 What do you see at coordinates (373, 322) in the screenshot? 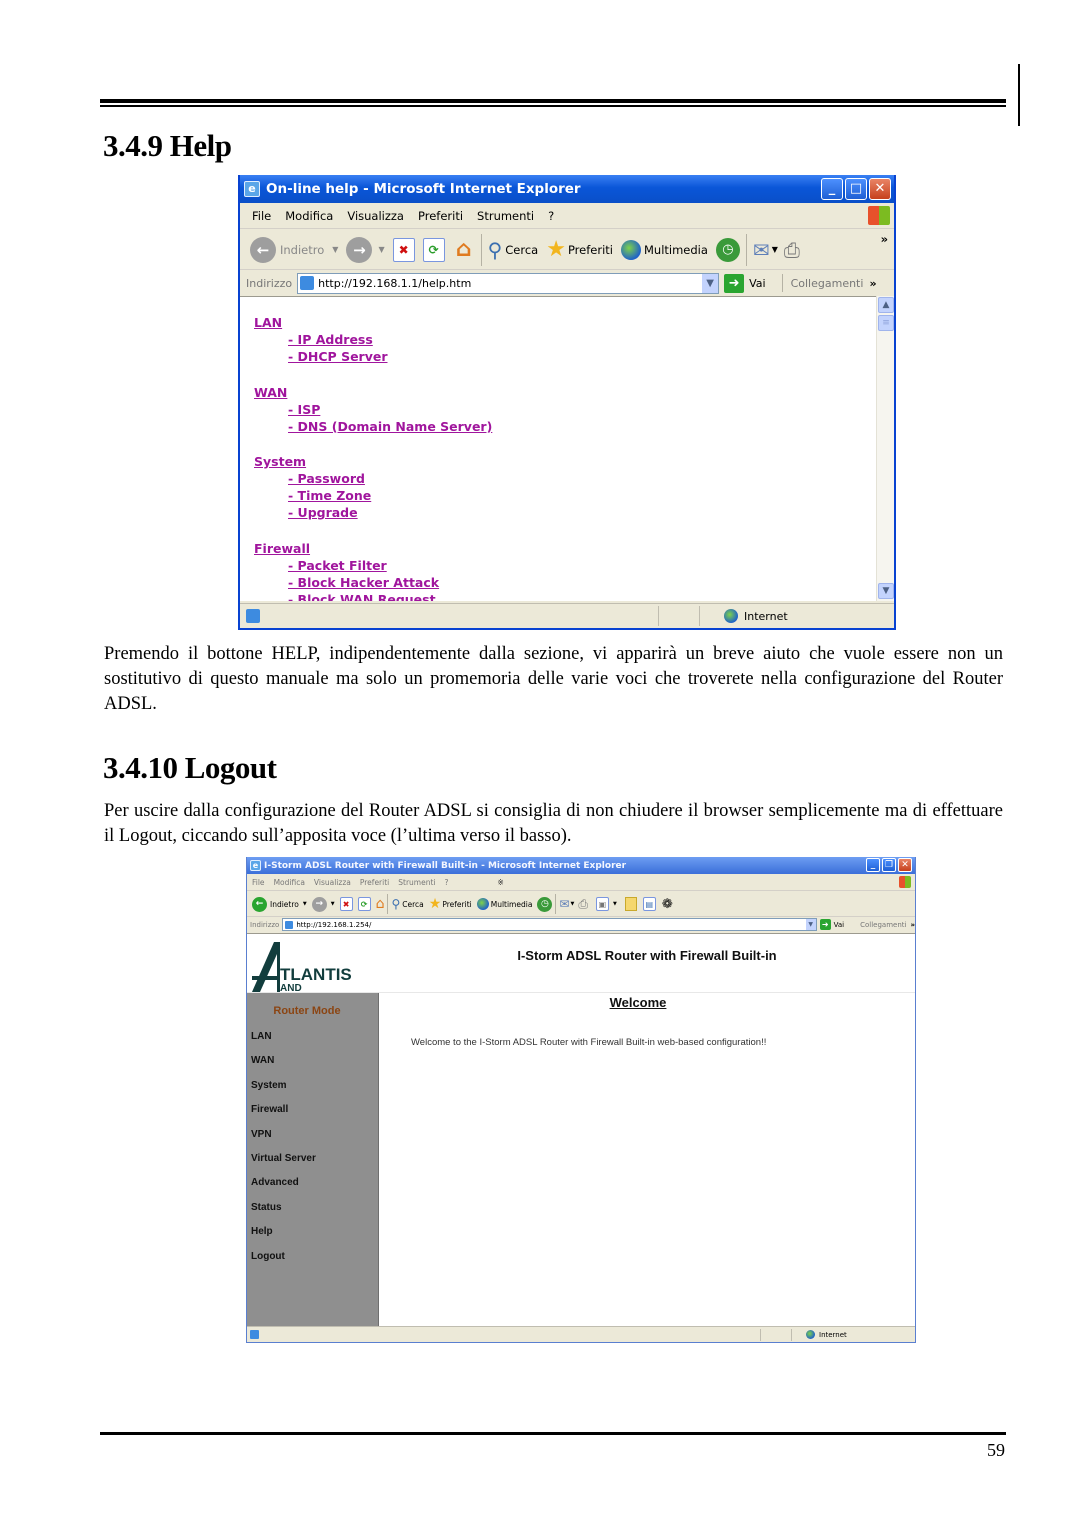
I see `help-section-link: LAN` at bounding box center [373, 322].